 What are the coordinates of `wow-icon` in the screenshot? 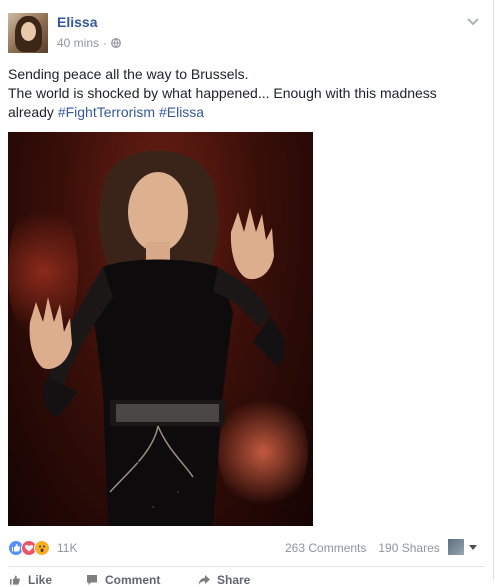 It's located at (42, 548).